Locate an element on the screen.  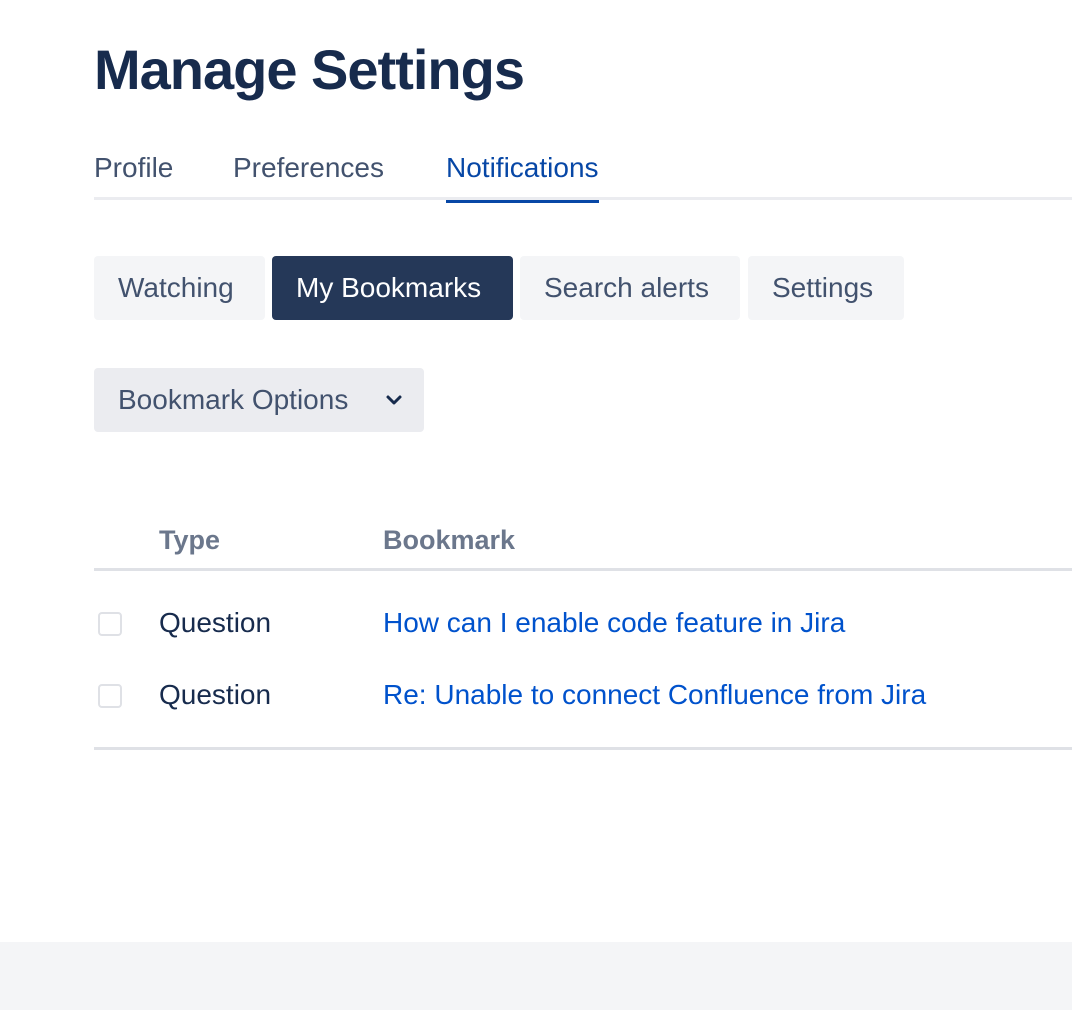
subtab-search-alerts: Search alerts is located at coordinates (630, 288).